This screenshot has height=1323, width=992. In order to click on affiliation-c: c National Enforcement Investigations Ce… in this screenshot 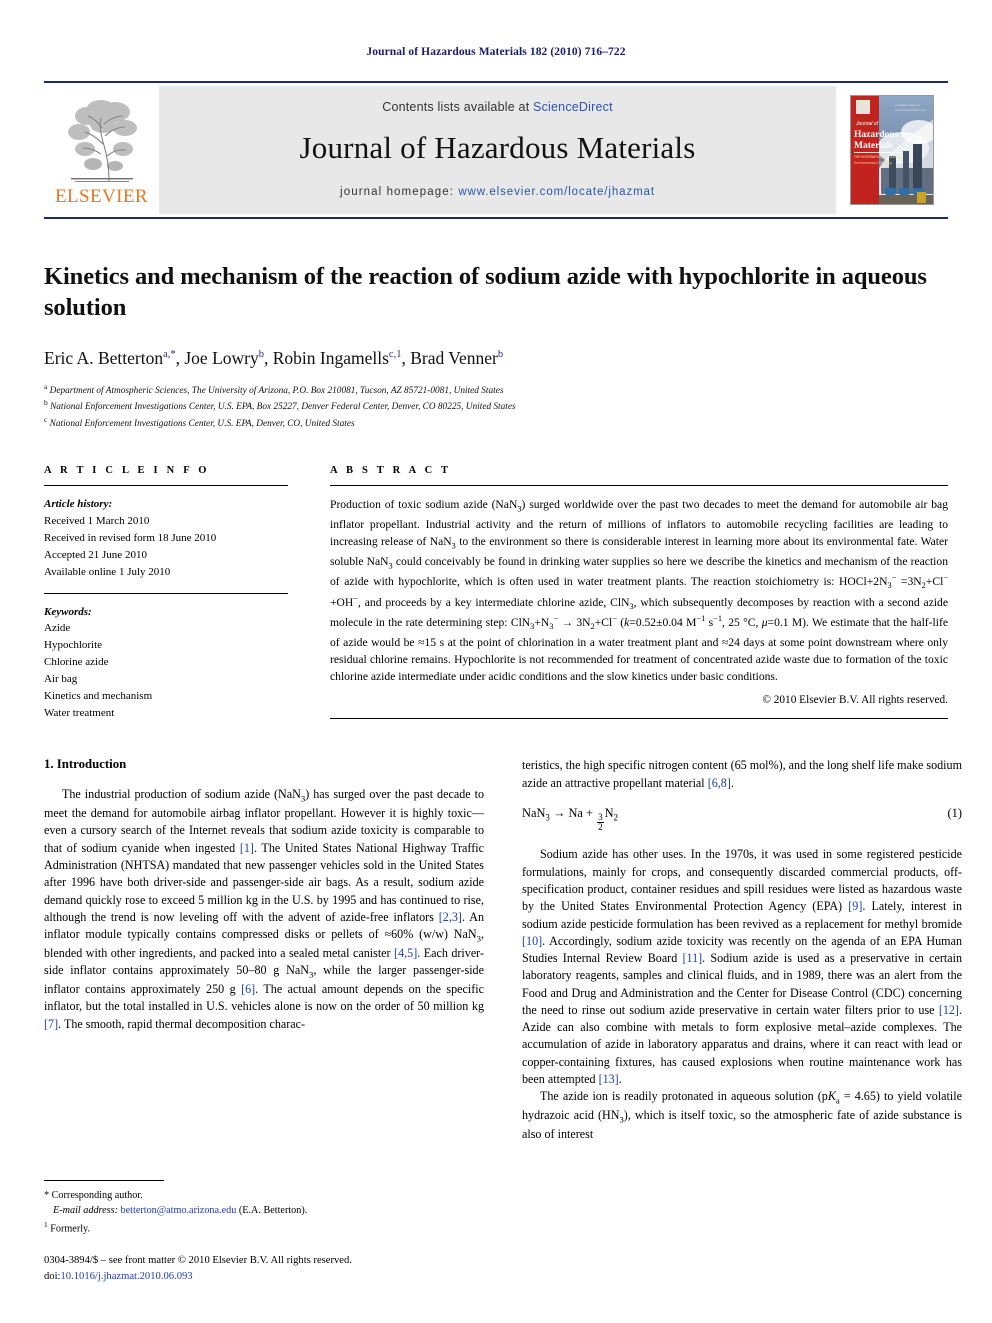, I will do `click(496, 423)`.